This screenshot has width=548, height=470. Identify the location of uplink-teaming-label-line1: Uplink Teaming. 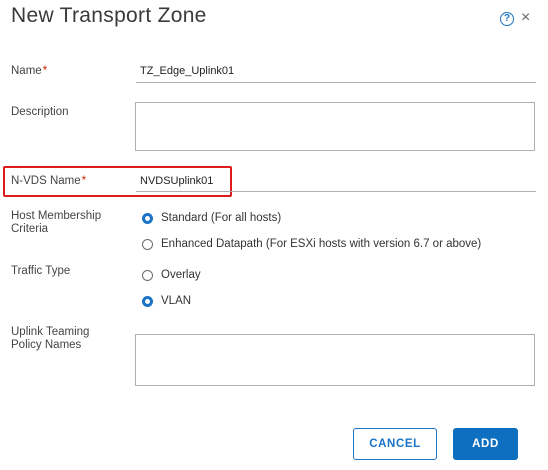
(50, 332).